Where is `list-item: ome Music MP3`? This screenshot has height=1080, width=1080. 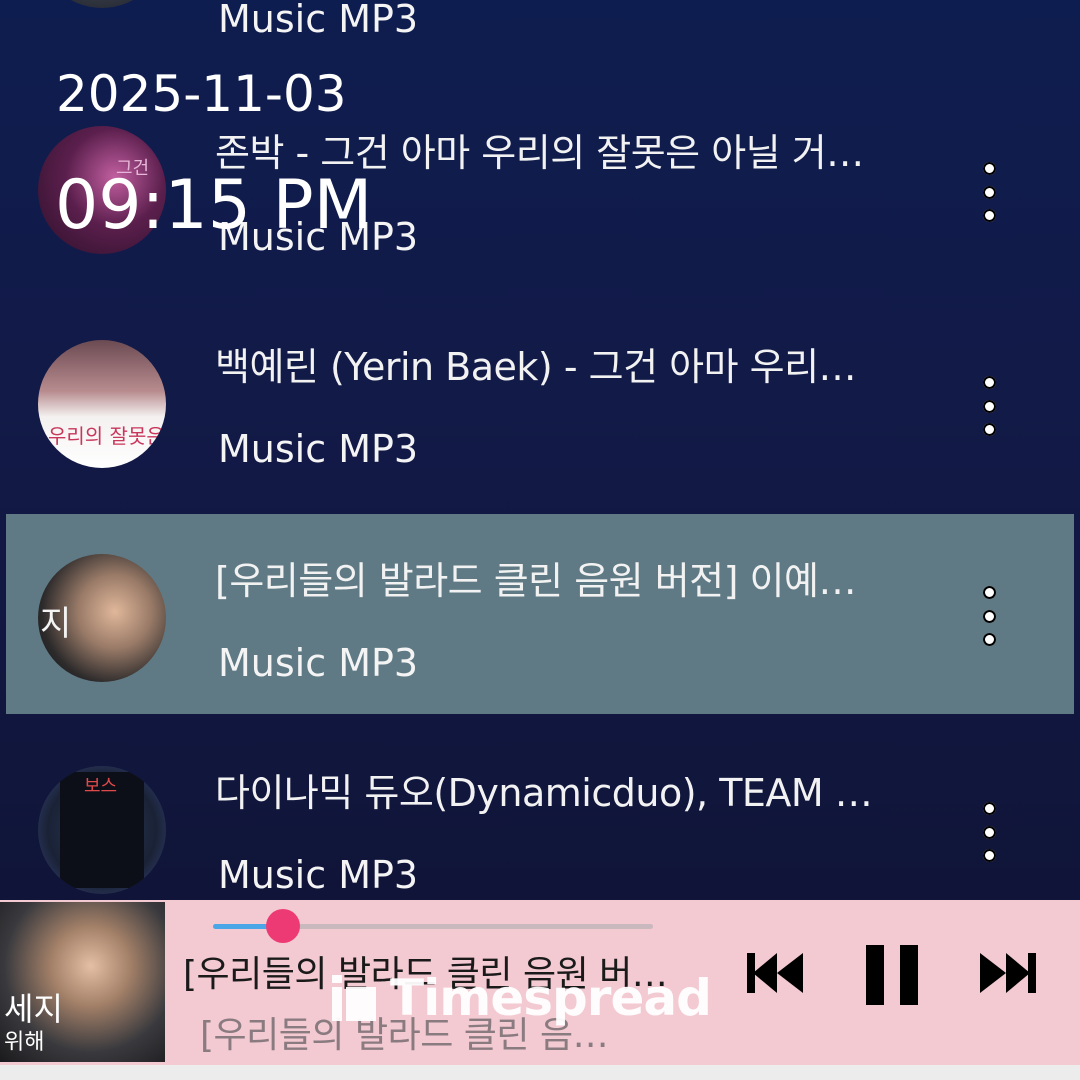
list-item: ome Music MP3 is located at coordinates (540, 32).